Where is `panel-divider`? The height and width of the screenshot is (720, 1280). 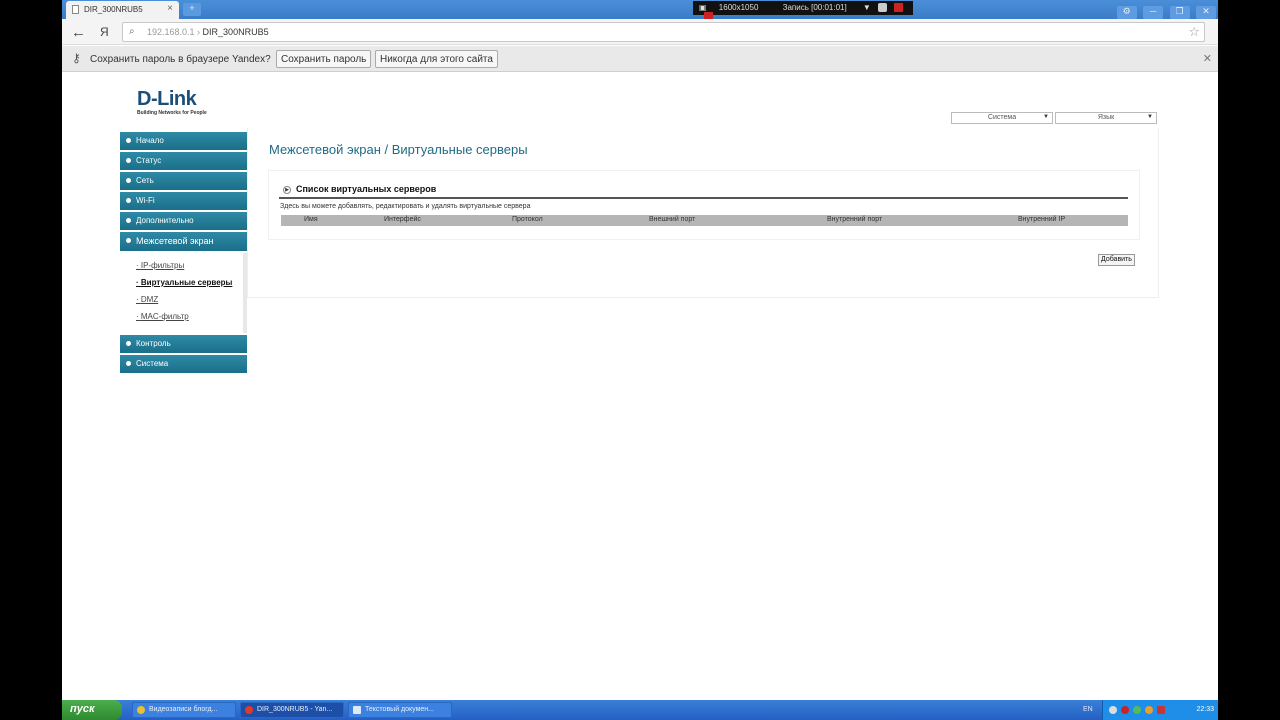 panel-divider is located at coordinates (703, 198).